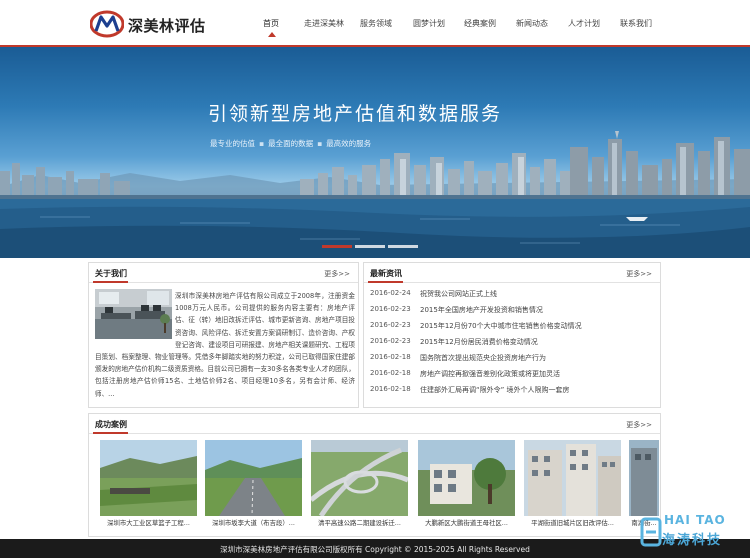 The height and width of the screenshot is (558, 750). I want to click on news-item: 2016-02-23 2015年全国房地产开发投资和销售情况, so click(510, 312).